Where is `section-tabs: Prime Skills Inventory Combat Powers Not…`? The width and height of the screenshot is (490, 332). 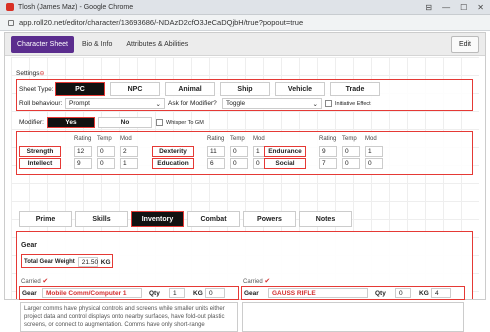
section-tabs: Prime Skills Inventory Combat Powers Not… is located at coordinates (185, 219).